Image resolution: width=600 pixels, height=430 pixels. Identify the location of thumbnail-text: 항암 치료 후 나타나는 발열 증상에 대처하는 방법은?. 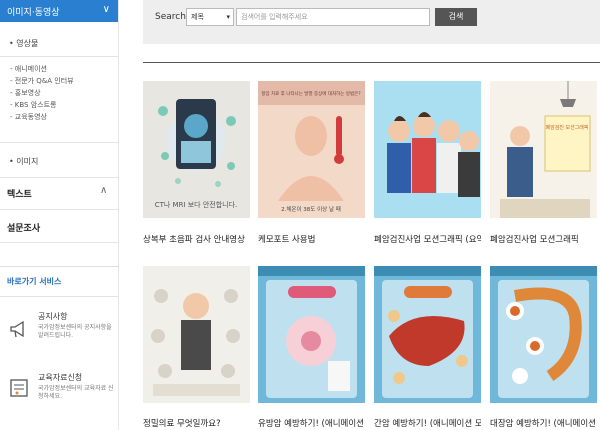
(311, 93).